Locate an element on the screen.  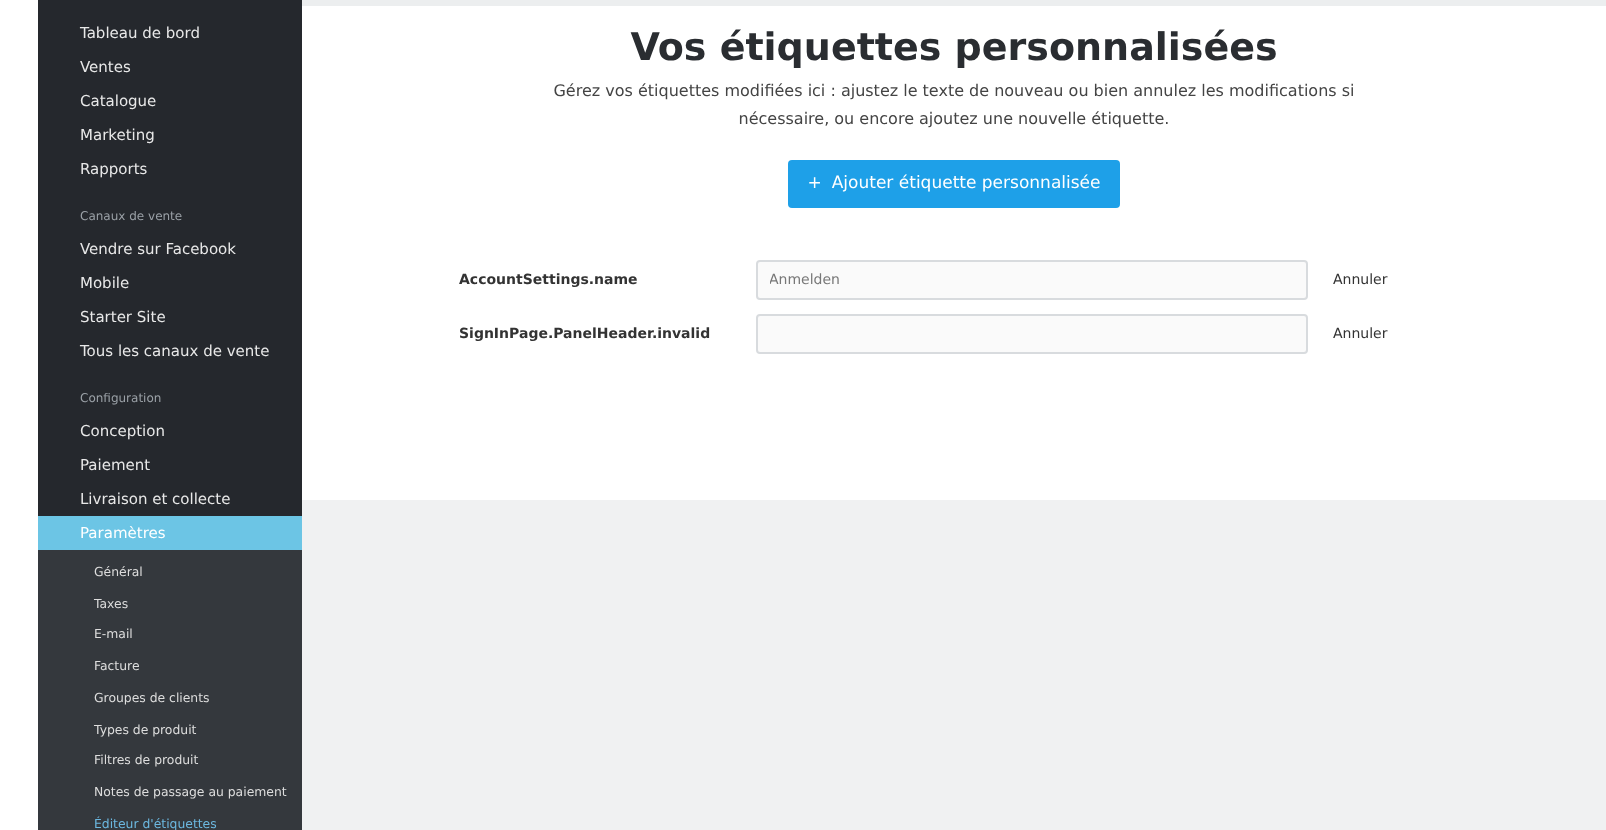
page-title: Vos étiquettes personnalisées is located at coordinates (954, 48).